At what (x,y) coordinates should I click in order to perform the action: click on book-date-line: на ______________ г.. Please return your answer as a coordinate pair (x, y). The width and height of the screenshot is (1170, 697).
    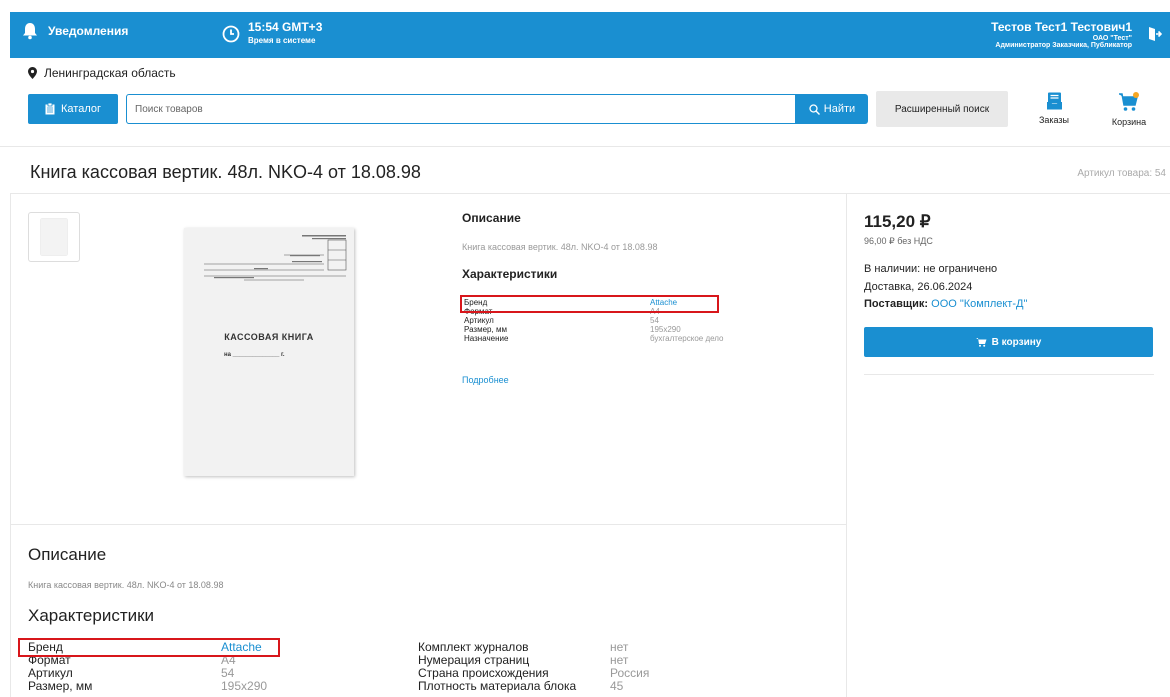
    Looking at the image, I should click on (254, 355).